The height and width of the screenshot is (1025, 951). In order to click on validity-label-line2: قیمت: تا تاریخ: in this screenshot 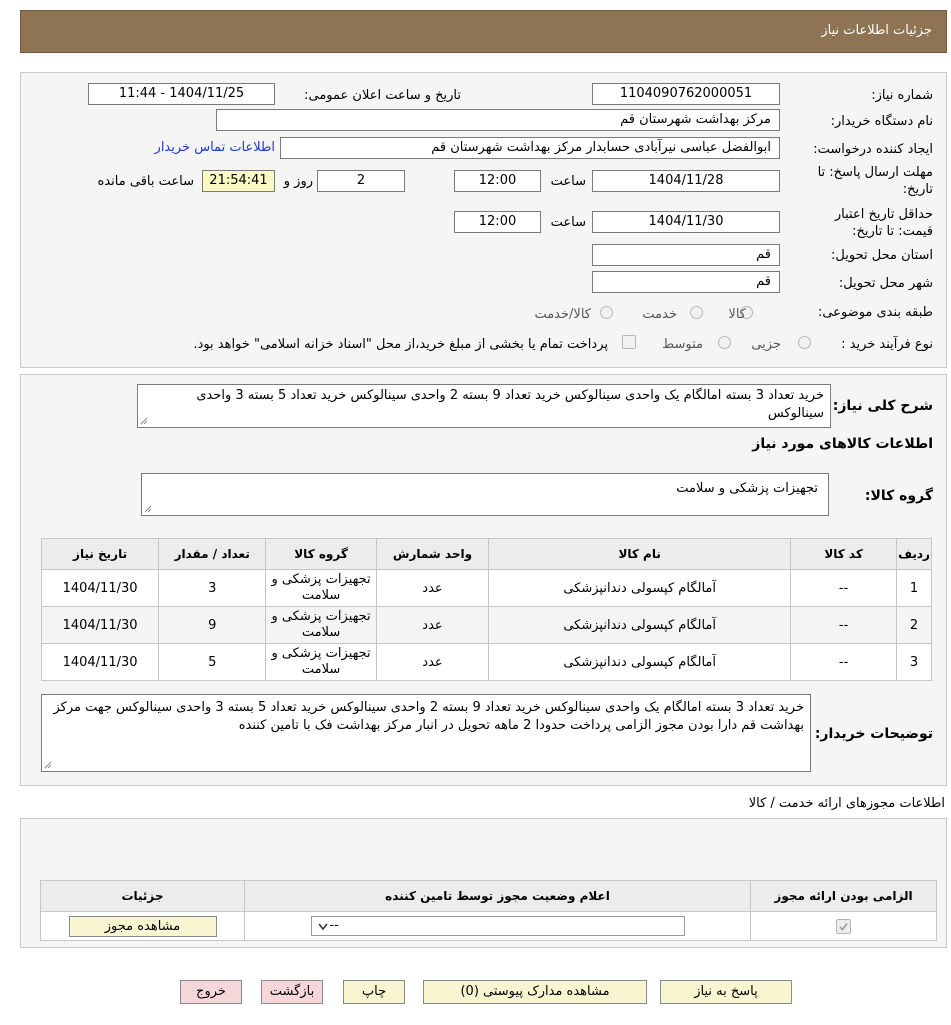, I will do `click(892, 231)`.